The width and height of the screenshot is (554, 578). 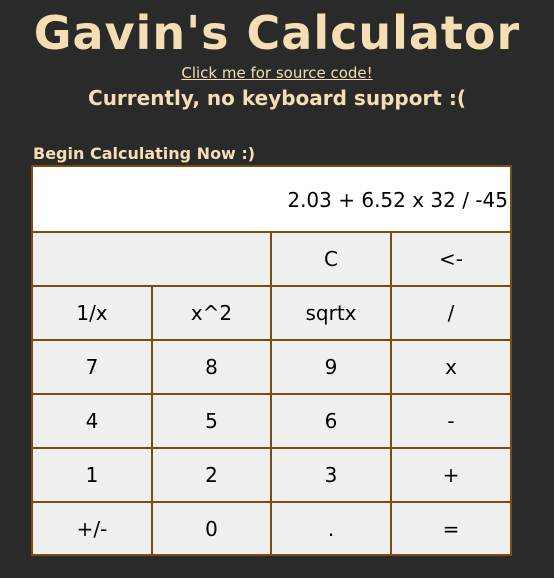 What do you see at coordinates (277, 98) in the screenshot?
I see `keyboard-support-note: Currently, no keyboard support :(` at bounding box center [277, 98].